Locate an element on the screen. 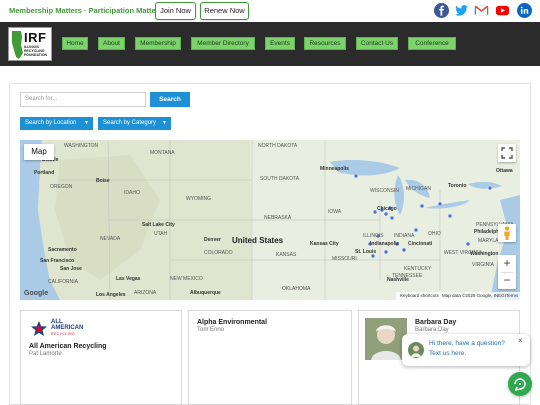 The image size is (540, 405). region-label: WEST VIRGINIA is located at coordinates (463, 253).